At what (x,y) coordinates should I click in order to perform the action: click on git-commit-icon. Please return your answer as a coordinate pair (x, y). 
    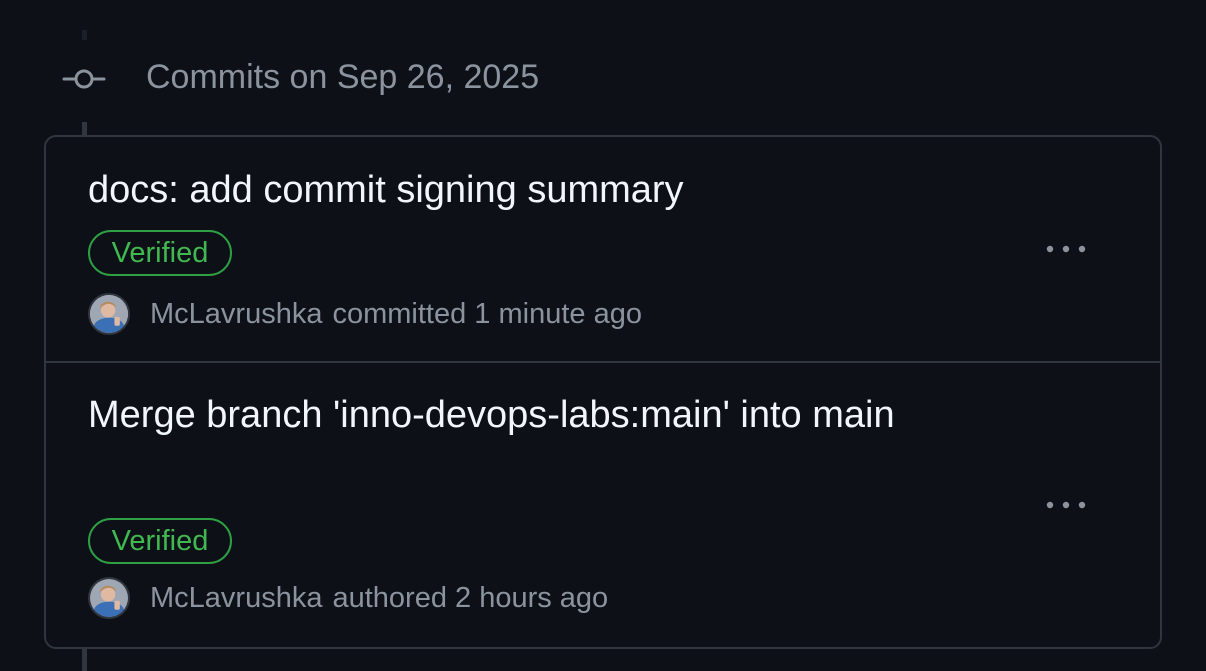
    Looking at the image, I should click on (84, 79).